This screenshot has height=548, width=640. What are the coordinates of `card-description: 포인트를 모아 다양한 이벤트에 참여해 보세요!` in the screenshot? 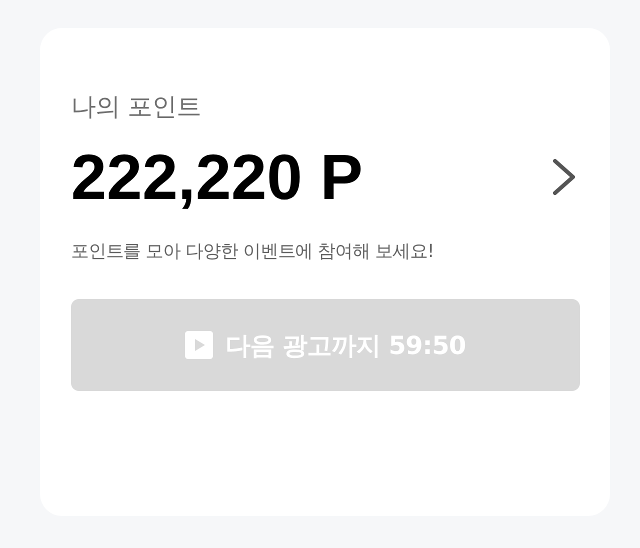 It's located at (253, 251).